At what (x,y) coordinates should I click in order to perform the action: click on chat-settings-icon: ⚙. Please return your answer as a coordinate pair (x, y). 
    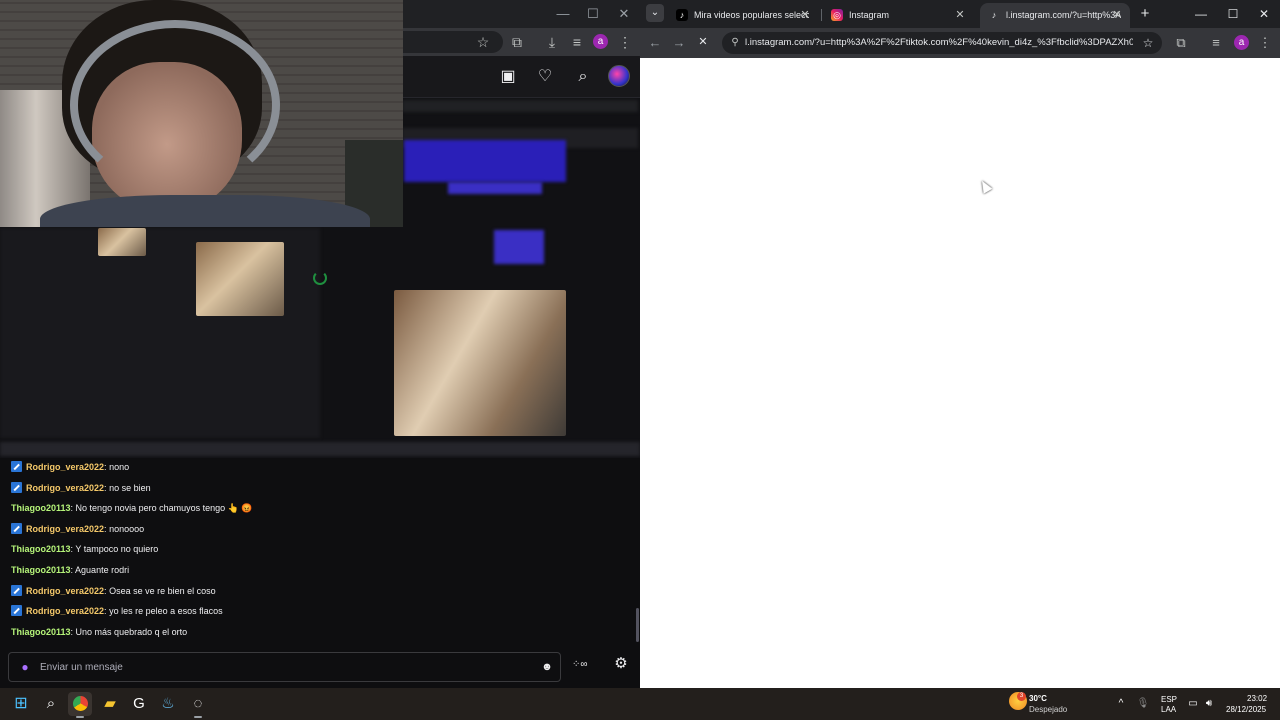
    Looking at the image, I should click on (621, 664).